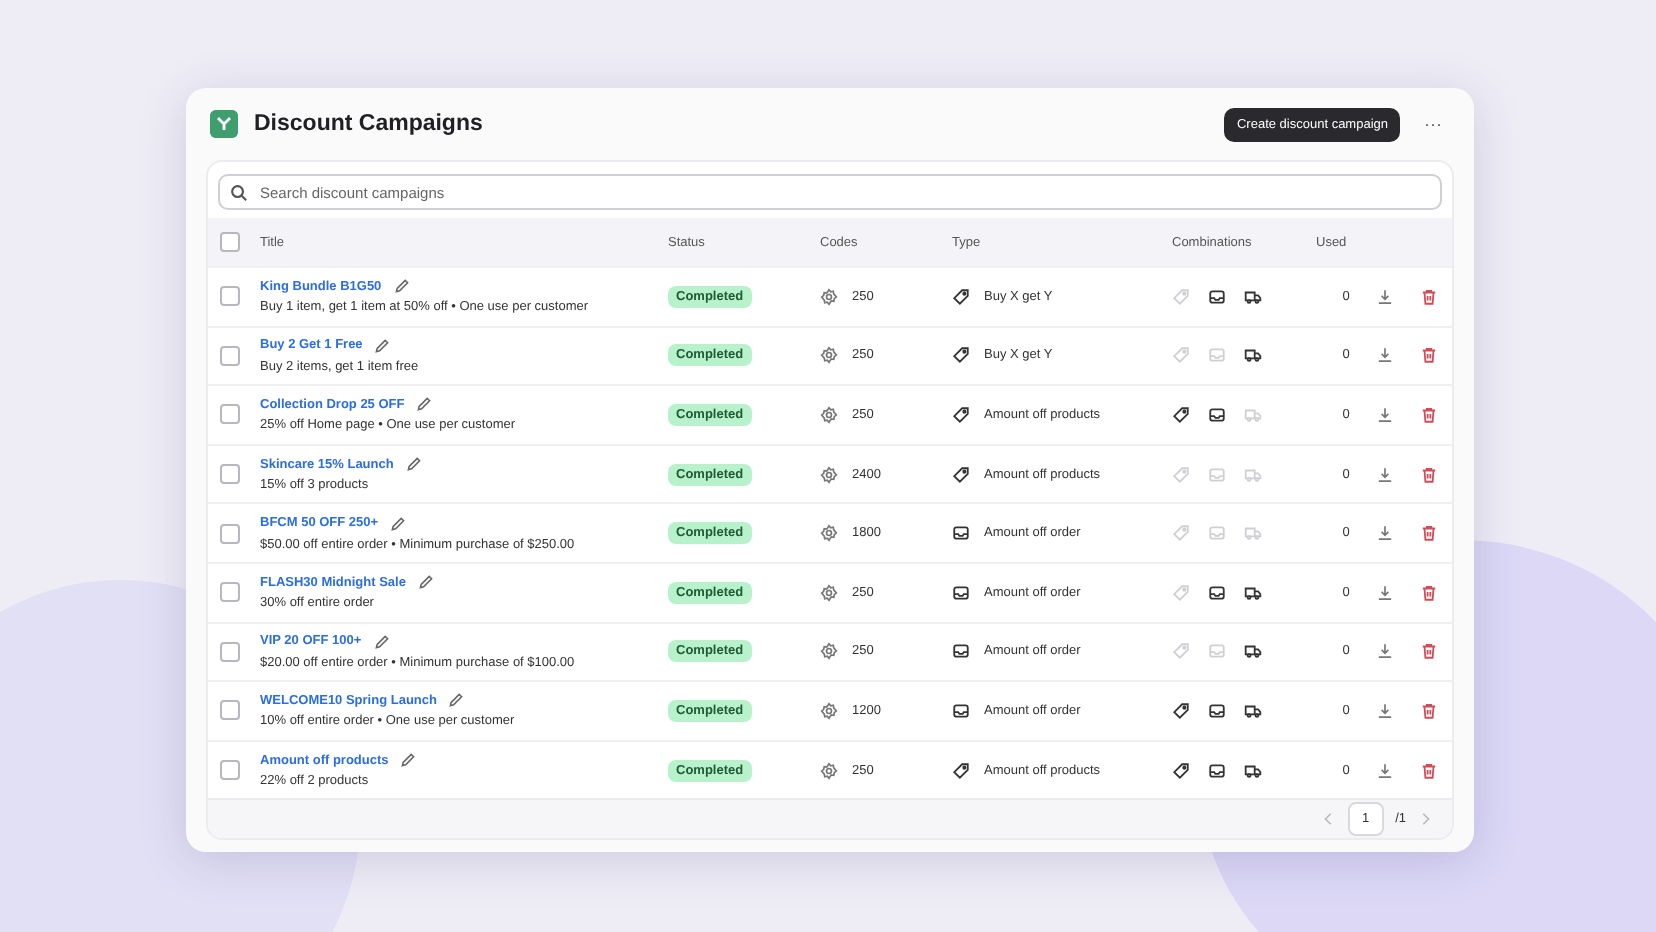 Image resolution: width=1656 pixels, height=932 pixels. I want to click on dialog-title: Discount Campaigns, so click(369, 124).